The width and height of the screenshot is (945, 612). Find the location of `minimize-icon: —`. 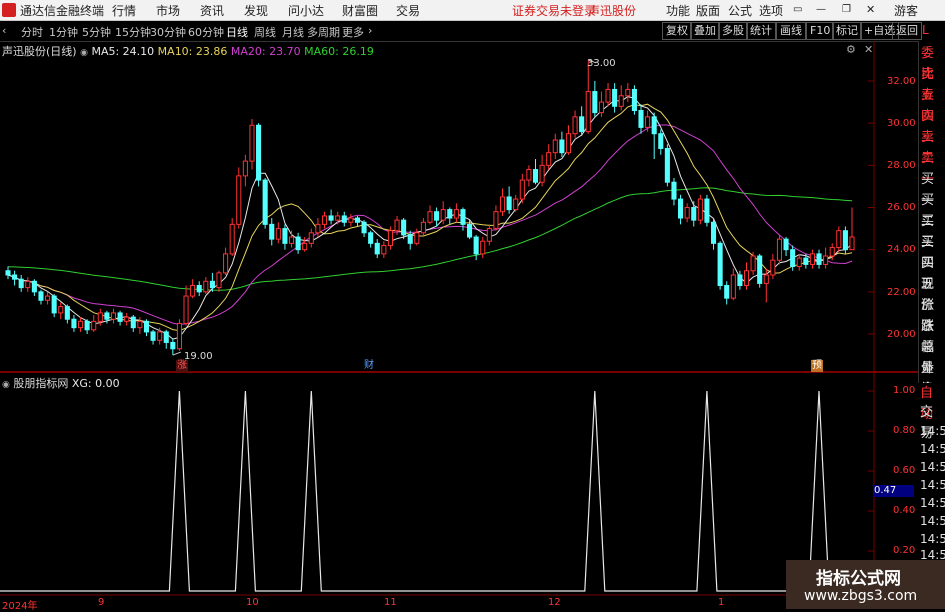

minimize-icon: — is located at coordinates (821, 9).